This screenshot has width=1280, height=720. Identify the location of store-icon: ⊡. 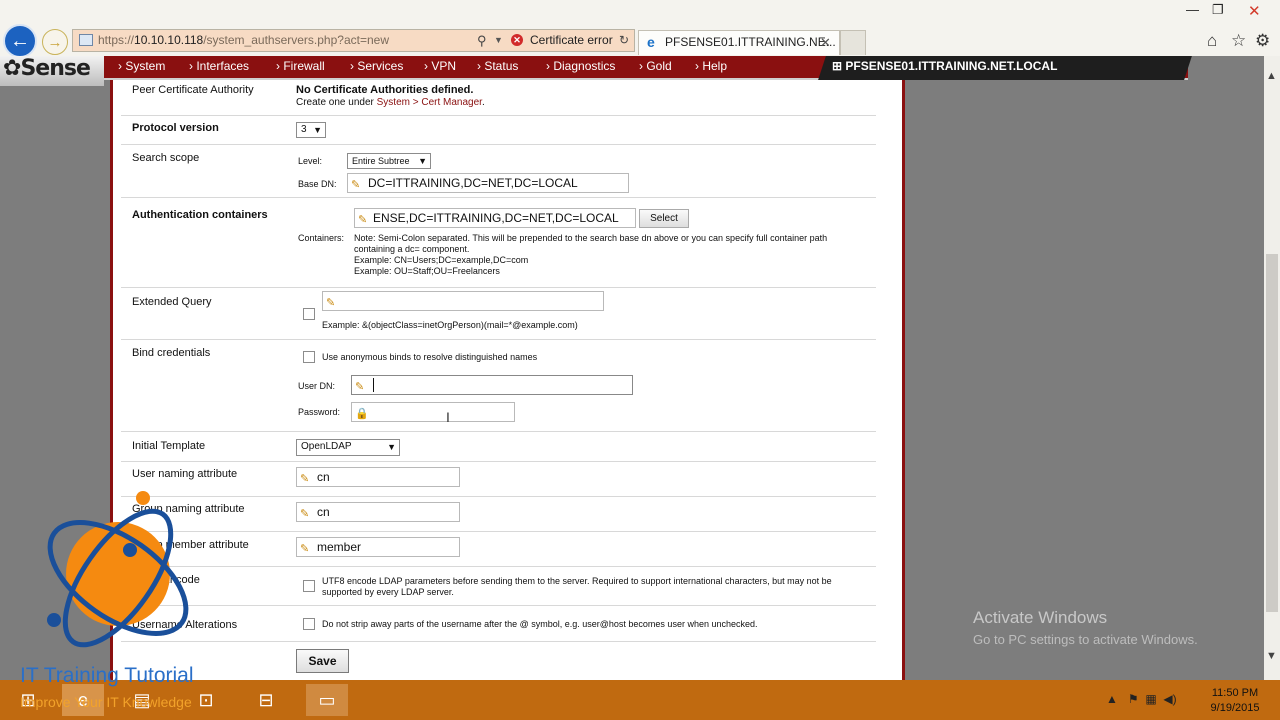
(206, 700).